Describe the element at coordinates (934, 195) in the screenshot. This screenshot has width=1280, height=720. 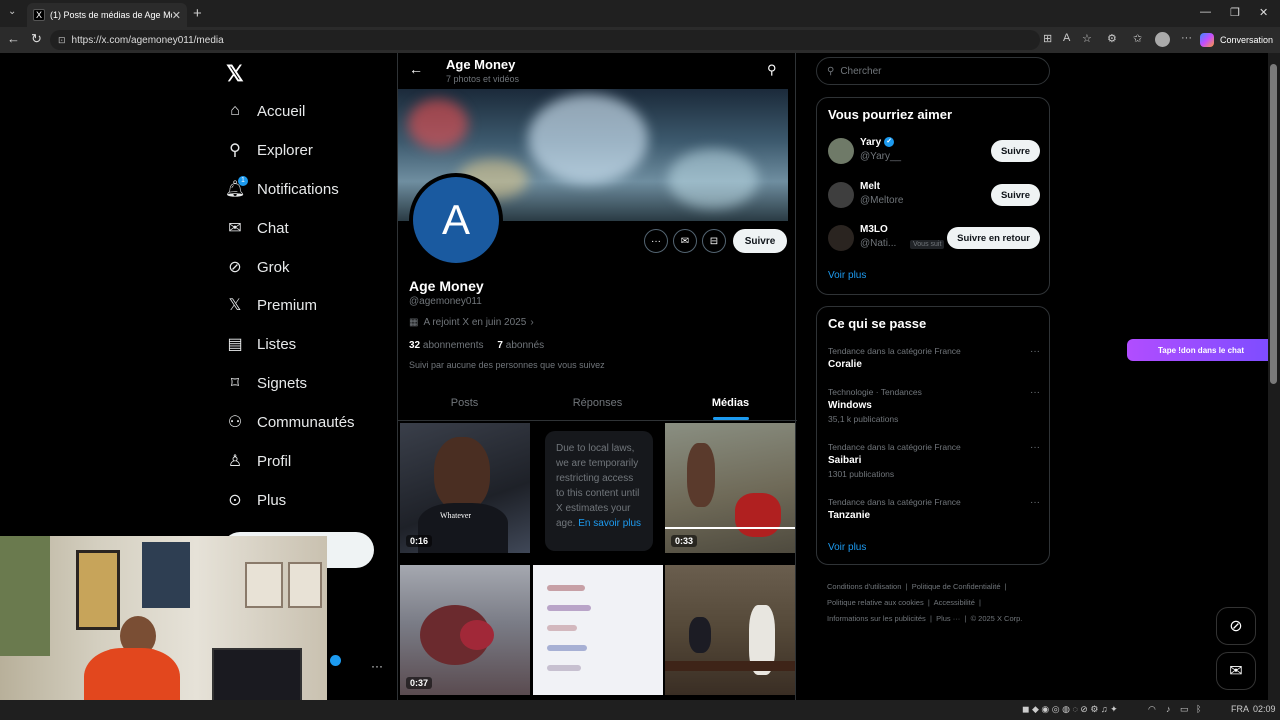
I see `suggestion-row: Melt @Meltore Suivre` at that location.